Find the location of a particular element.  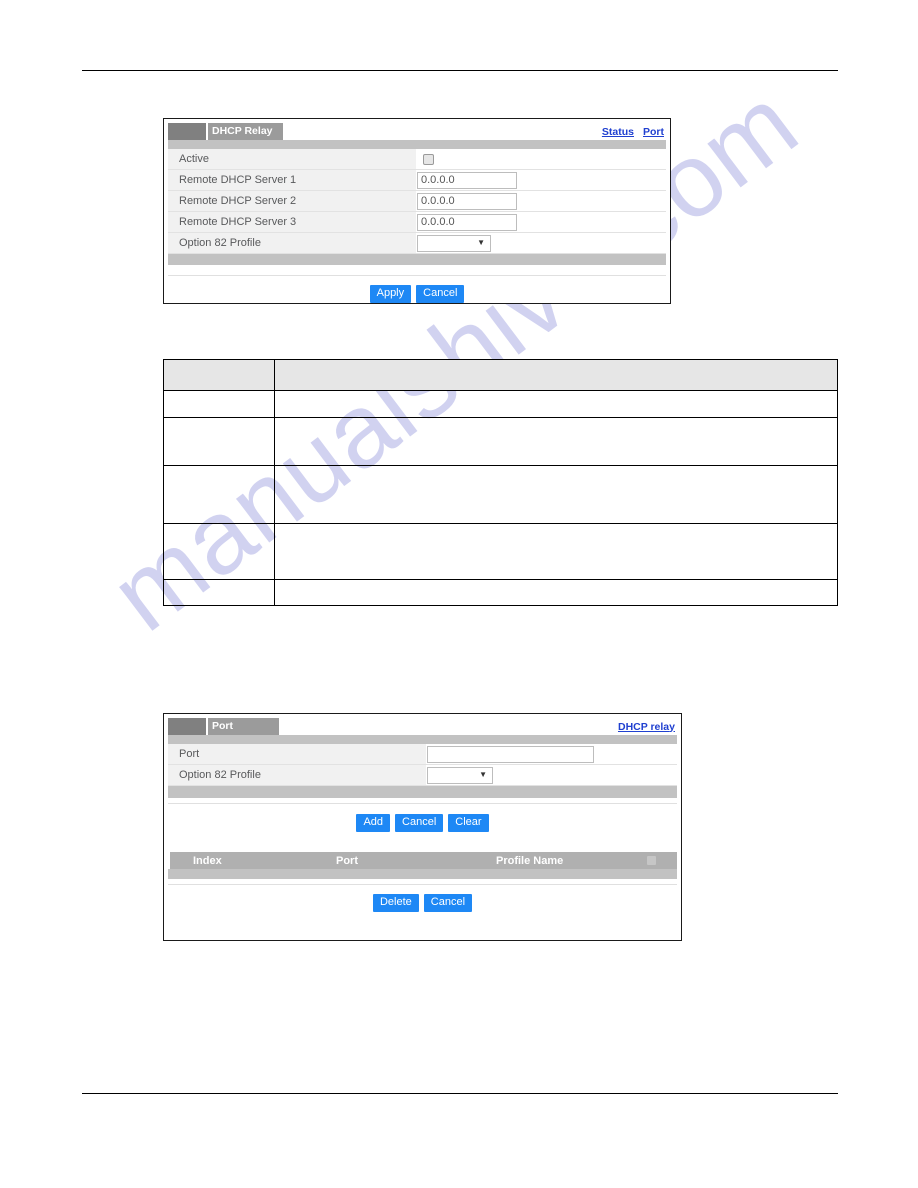

port-title: Port is located at coordinates (243, 726).